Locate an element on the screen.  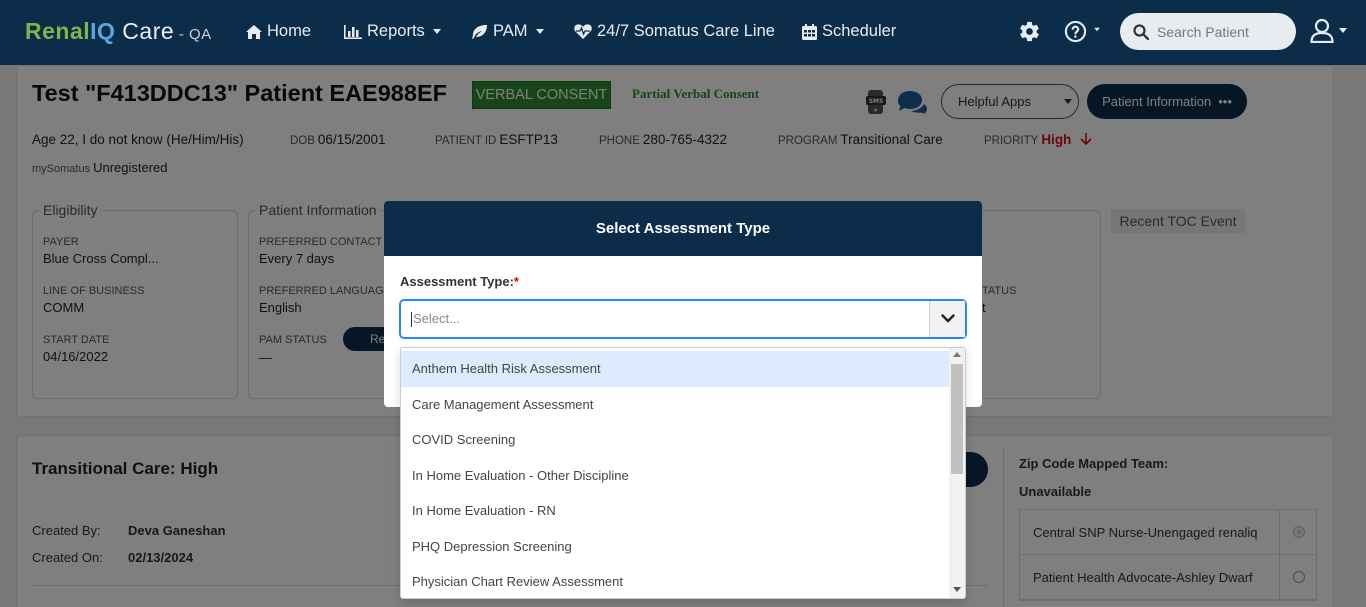
option-covid-screening: COVID Screening is located at coordinates (675, 440).